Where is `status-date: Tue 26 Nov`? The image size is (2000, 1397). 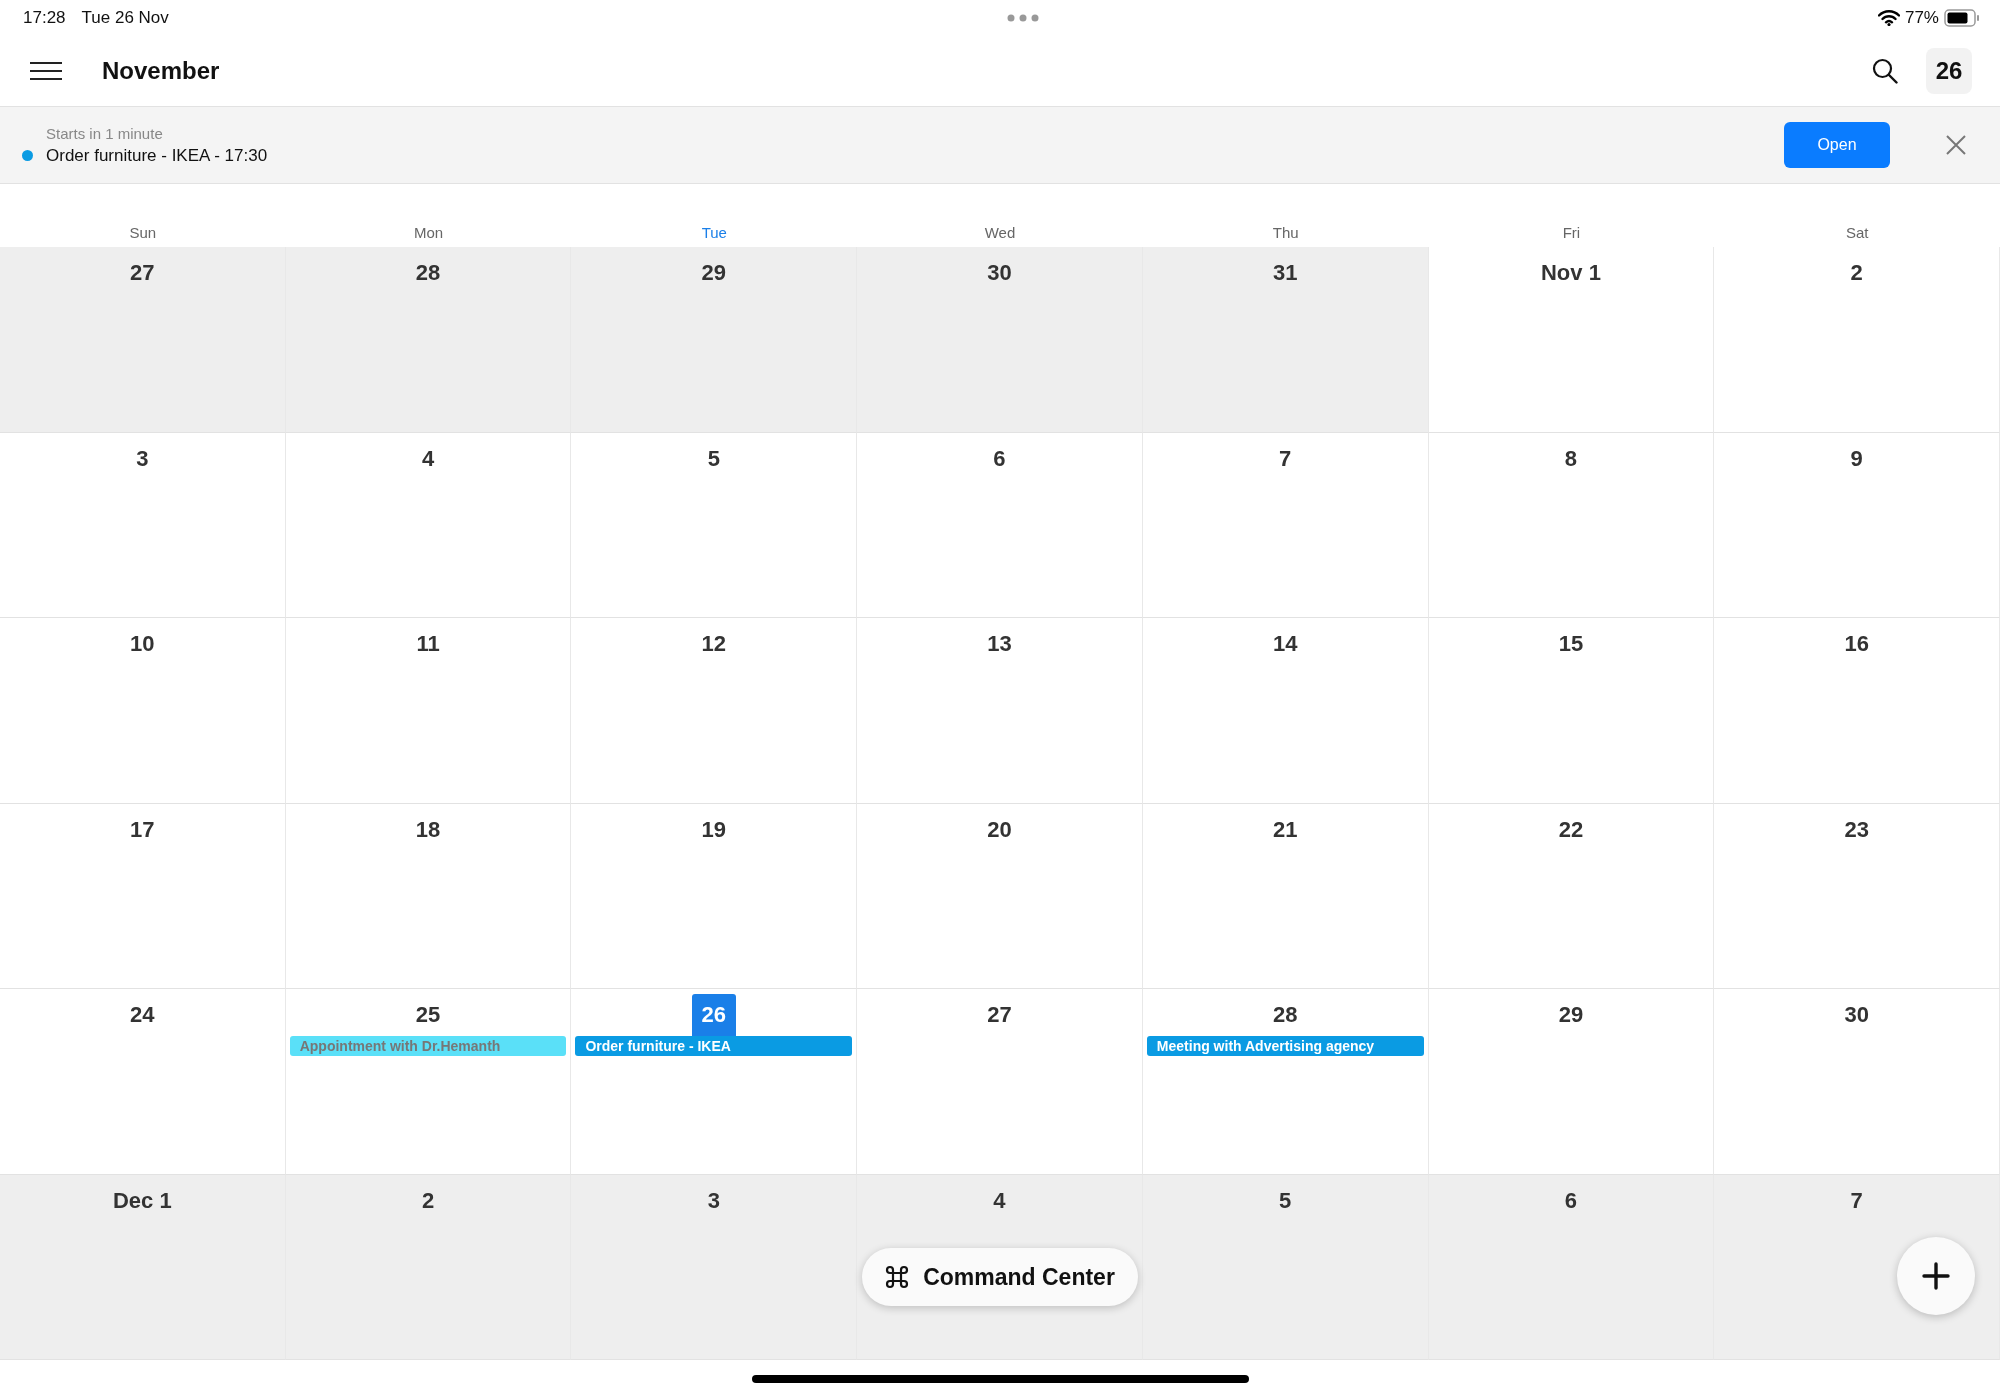 status-date: Tue 26 Nov is located at coordinates (125, 18).